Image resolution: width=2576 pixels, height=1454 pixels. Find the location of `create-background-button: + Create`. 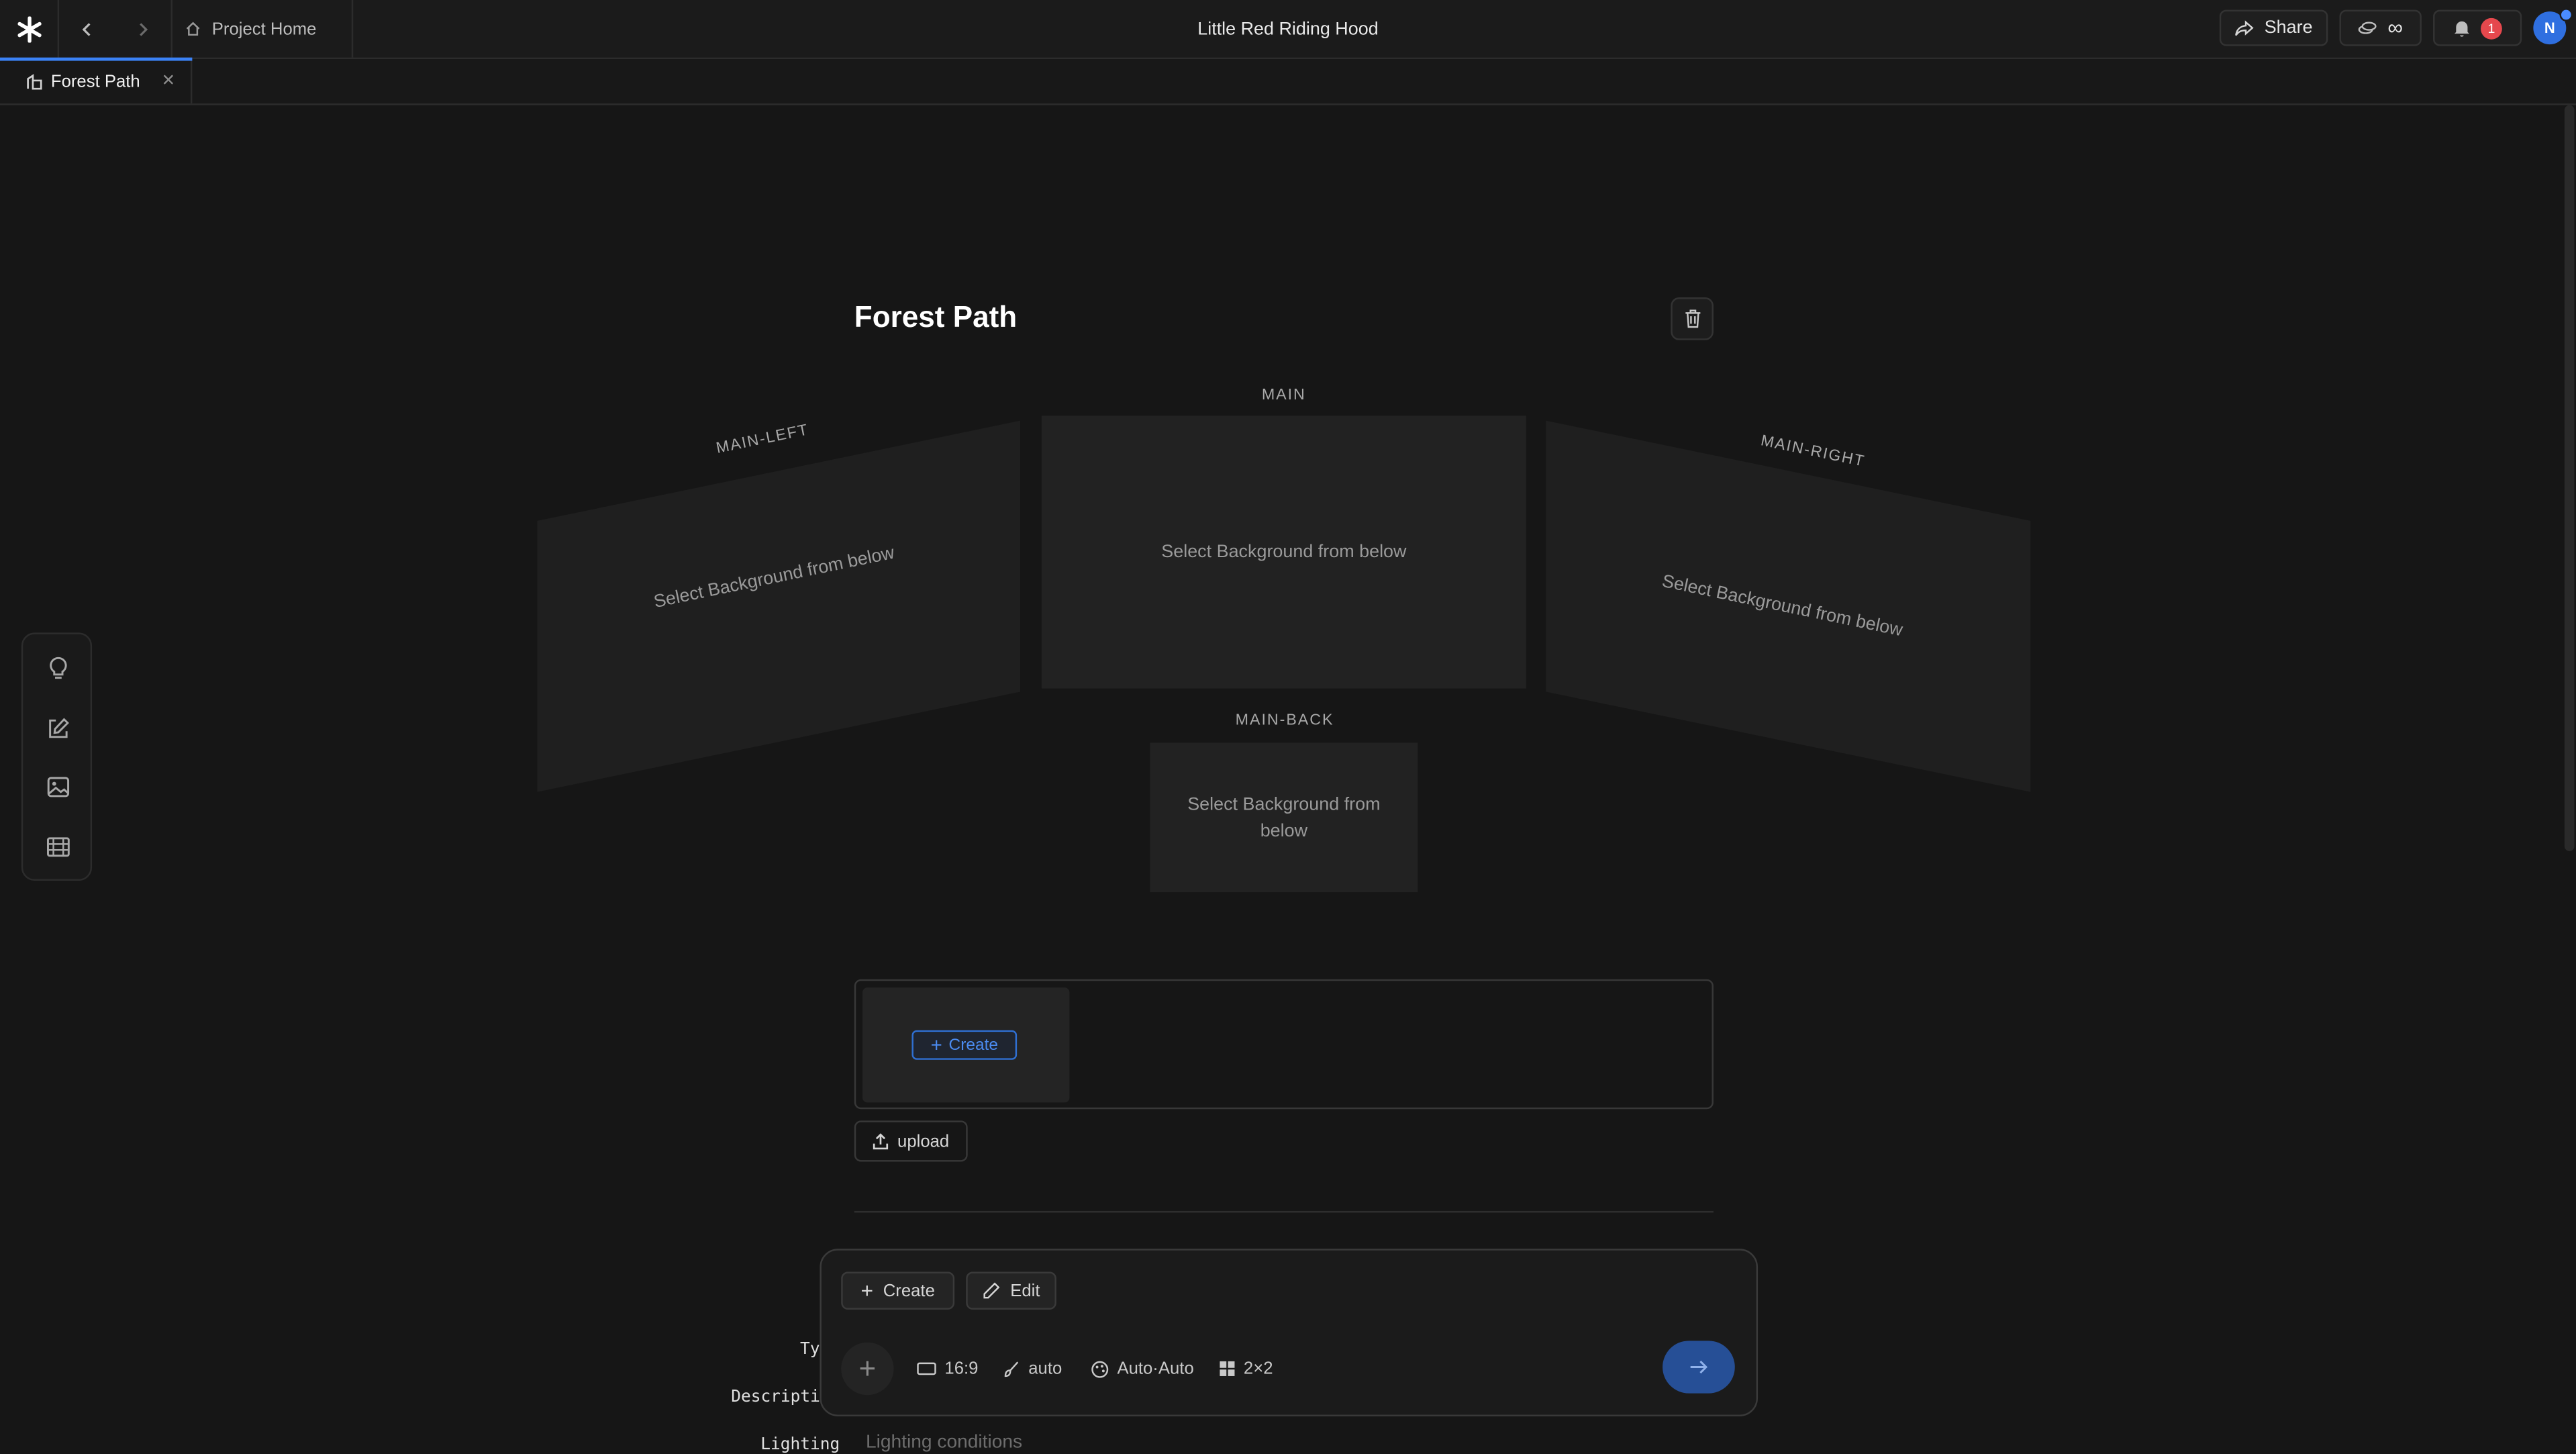

create-background-button: + Create is located at coordinates (964, 1045).